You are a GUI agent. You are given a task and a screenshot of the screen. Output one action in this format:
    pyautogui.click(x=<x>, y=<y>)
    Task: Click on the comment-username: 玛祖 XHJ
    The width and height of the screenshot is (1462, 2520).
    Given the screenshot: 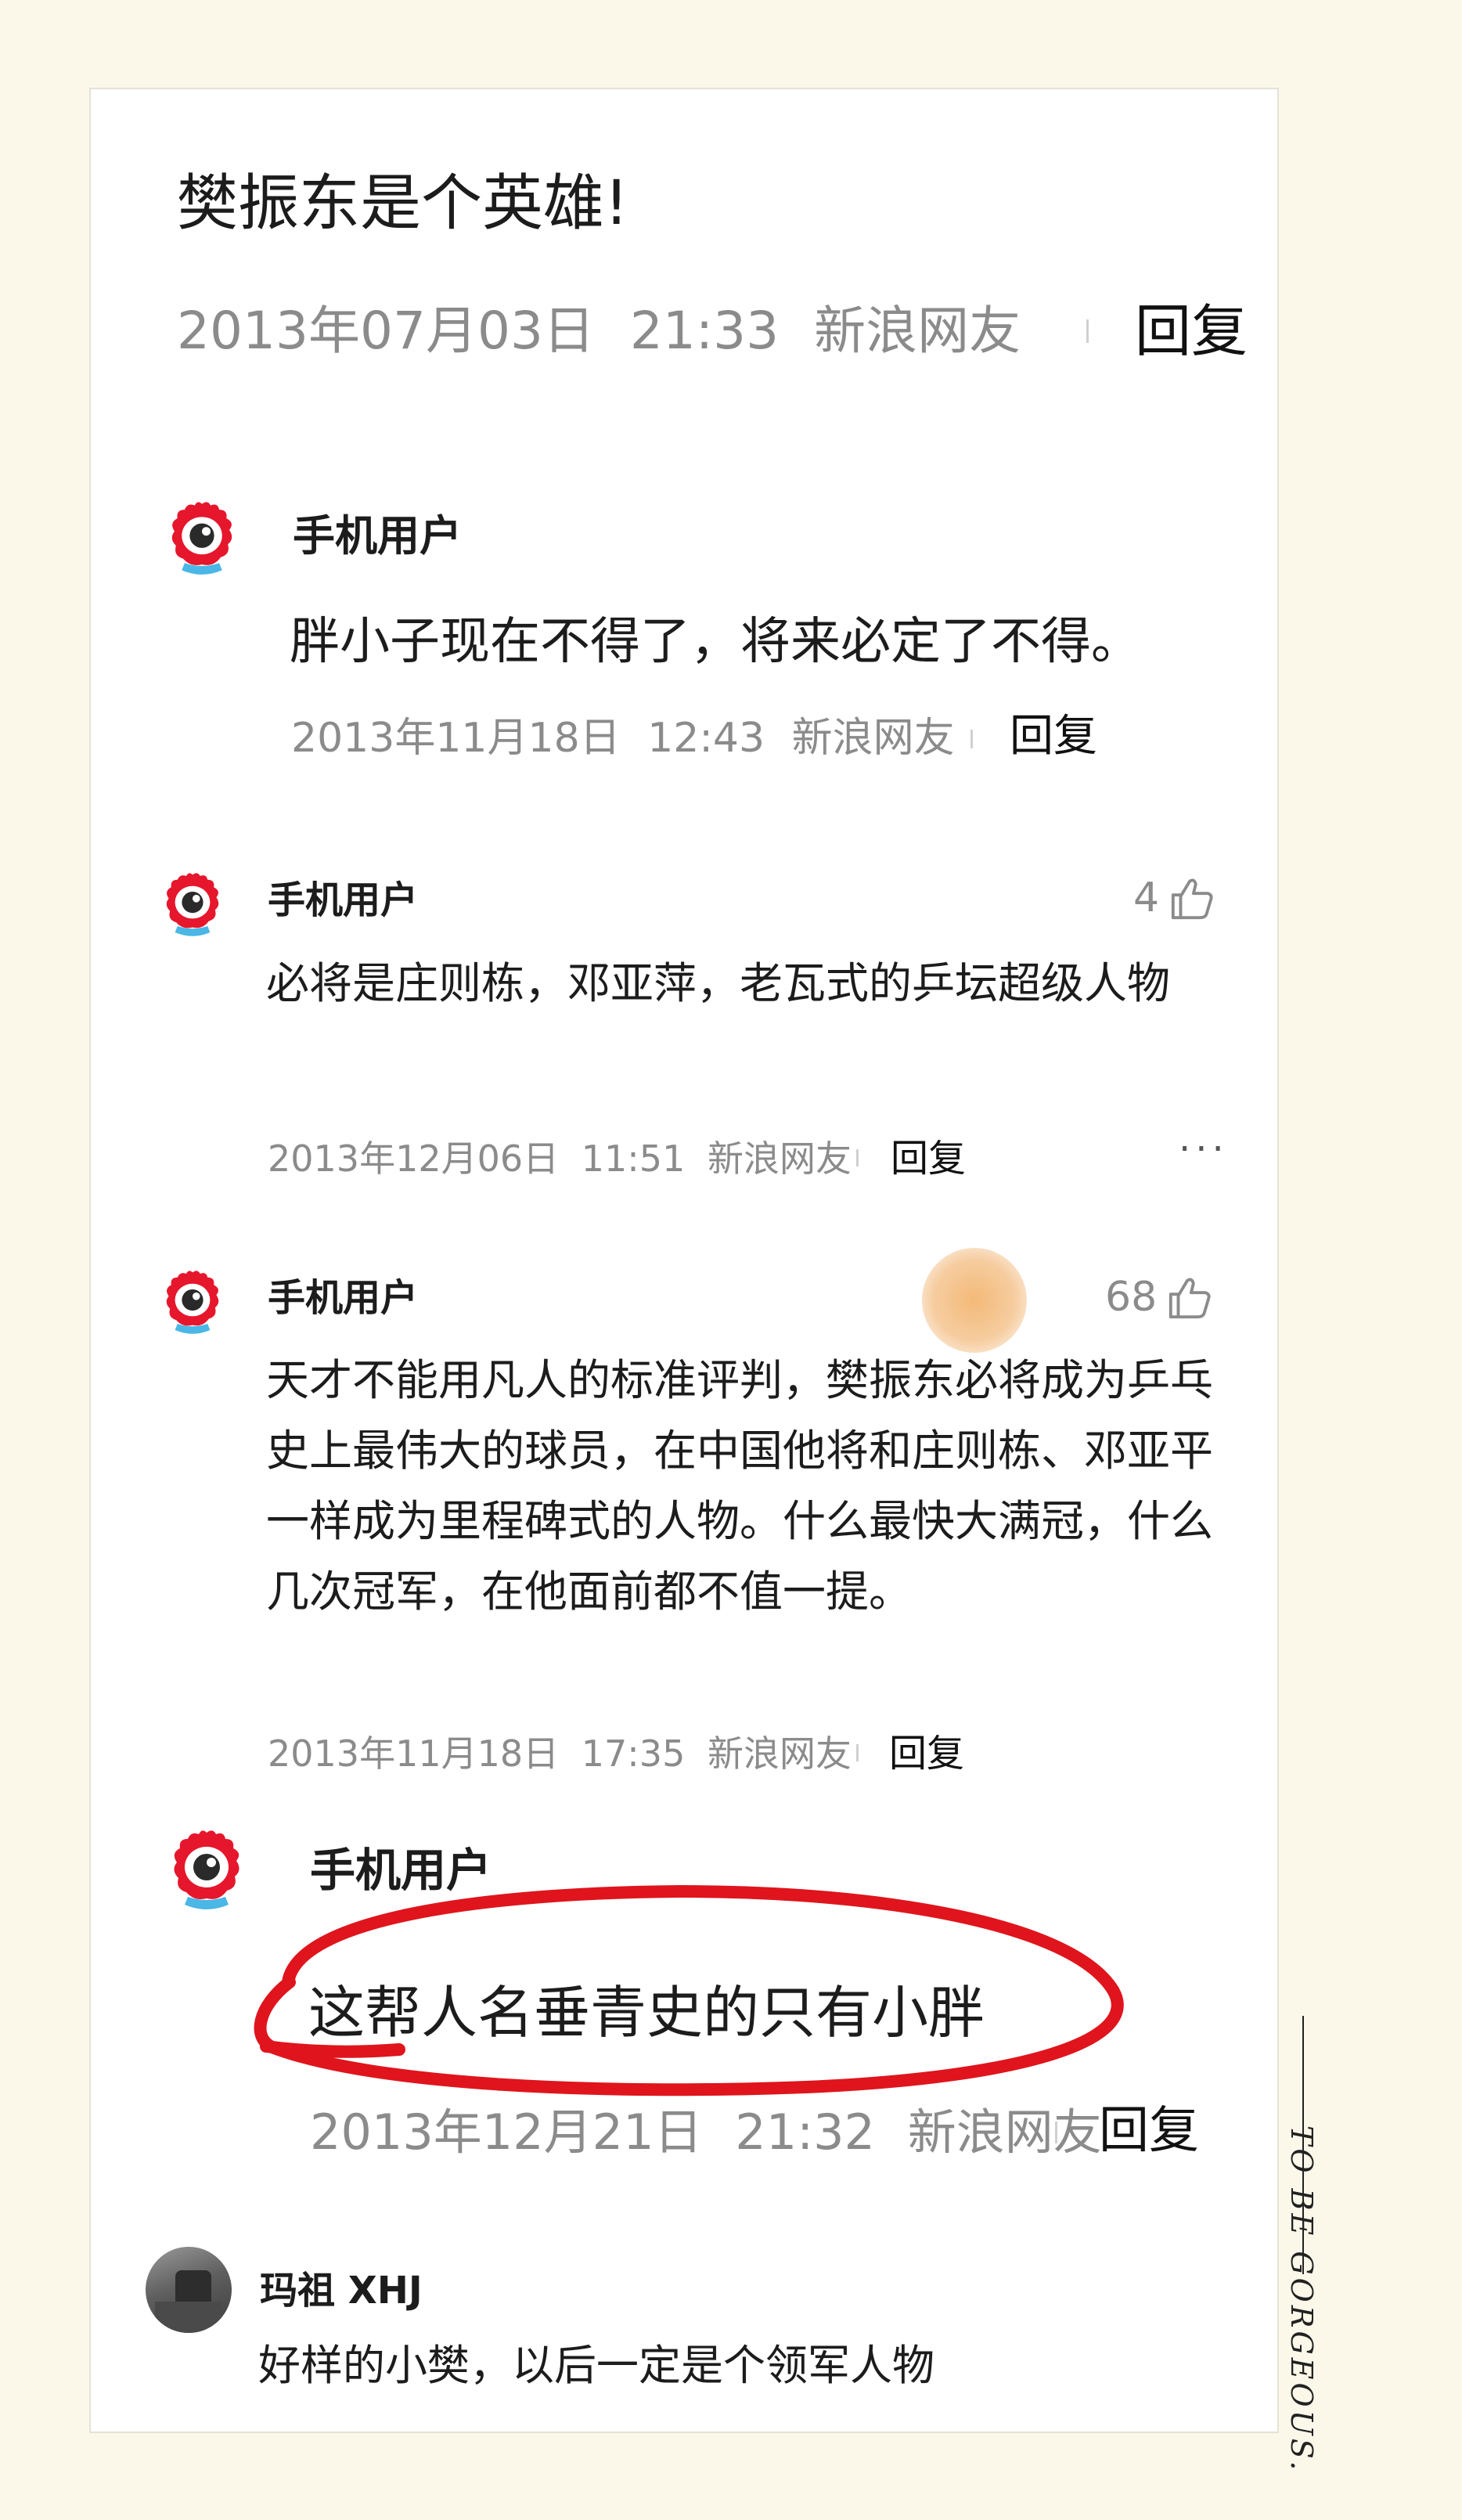 What is the action you would take?
    pyautogui.click(x=341, y=2291)
    